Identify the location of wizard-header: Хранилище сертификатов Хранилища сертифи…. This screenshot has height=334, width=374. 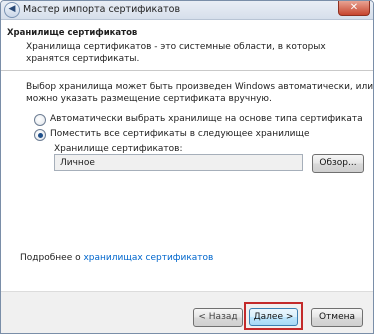
(187, 45).